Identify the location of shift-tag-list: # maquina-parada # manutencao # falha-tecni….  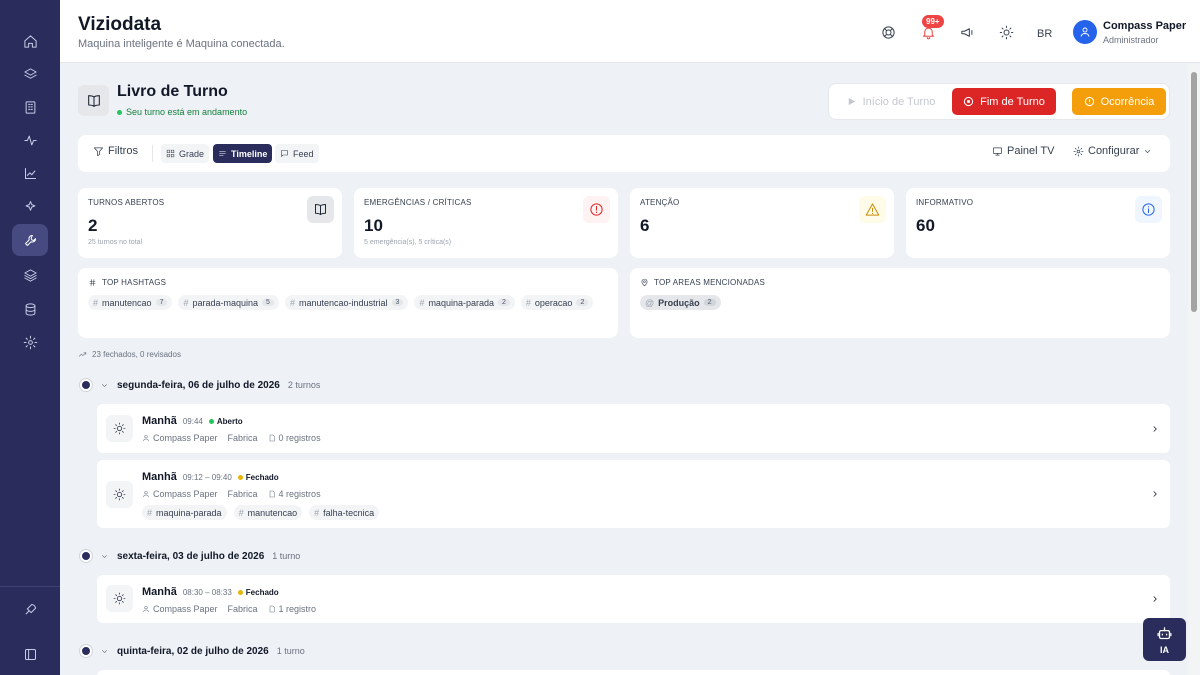
(261, 512).